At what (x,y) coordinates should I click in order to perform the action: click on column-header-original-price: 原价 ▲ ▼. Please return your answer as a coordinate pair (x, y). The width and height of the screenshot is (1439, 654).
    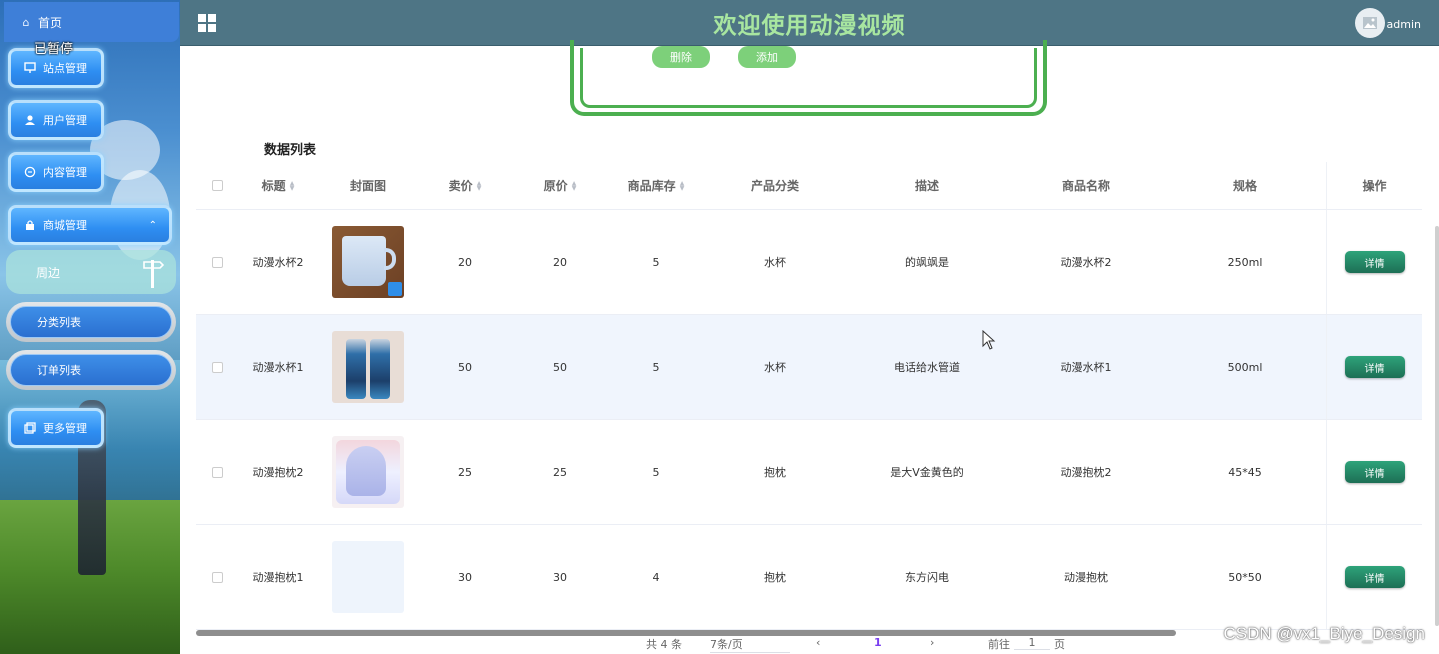
    Looking at the image, I should click on (560, 185).